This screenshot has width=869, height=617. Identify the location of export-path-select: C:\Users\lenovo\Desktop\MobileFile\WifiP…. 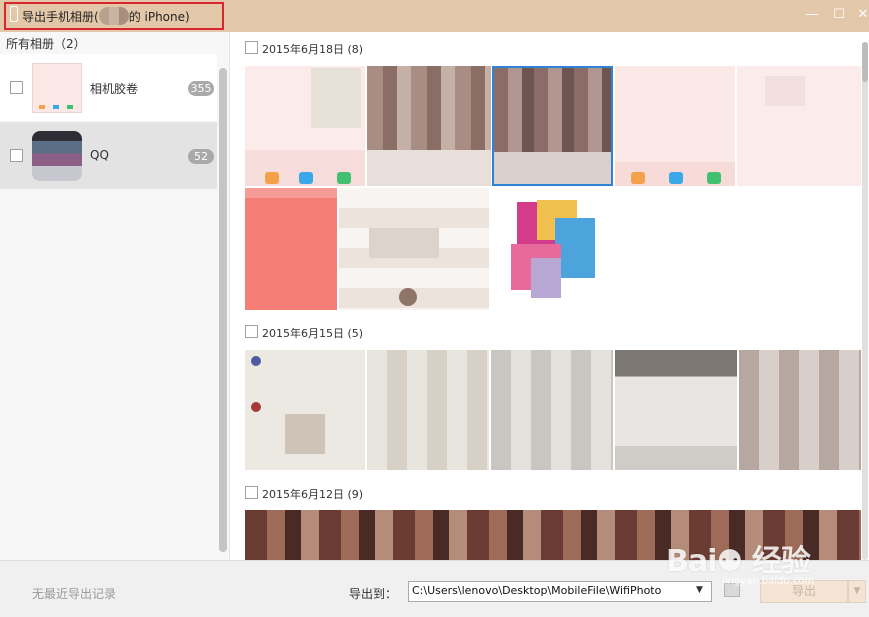
(560, 591).